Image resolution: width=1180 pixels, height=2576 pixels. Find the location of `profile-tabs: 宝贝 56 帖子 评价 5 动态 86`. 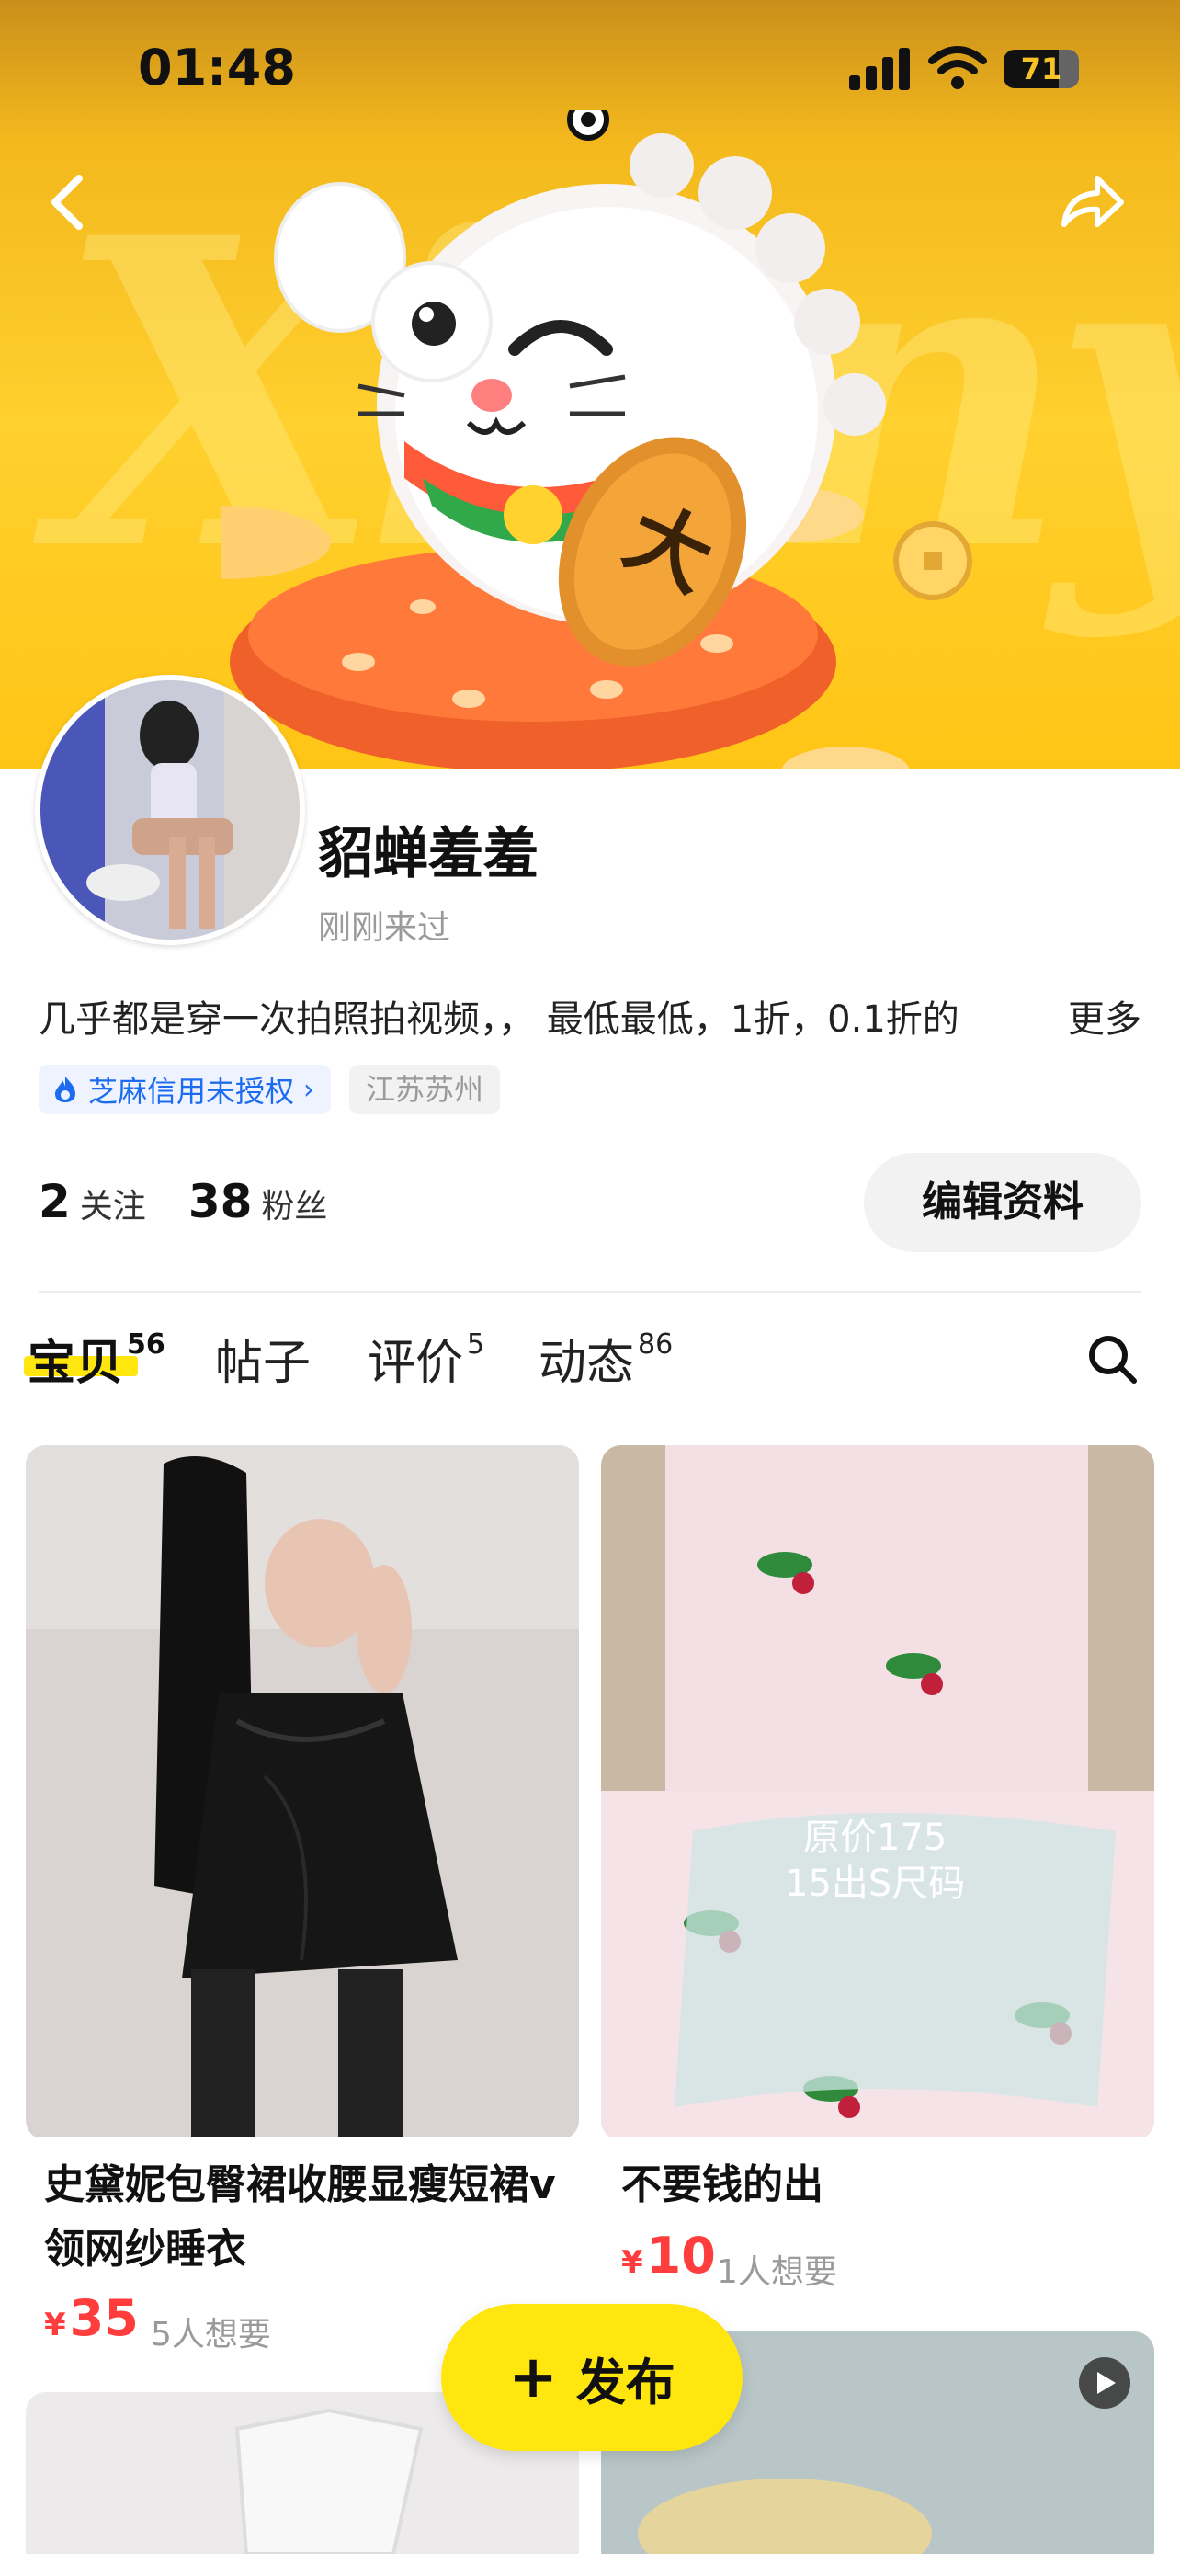

profile-tabs: 宝贝 56 帖子 评价 5 动态 86 is located at coordinates (590, 1365).